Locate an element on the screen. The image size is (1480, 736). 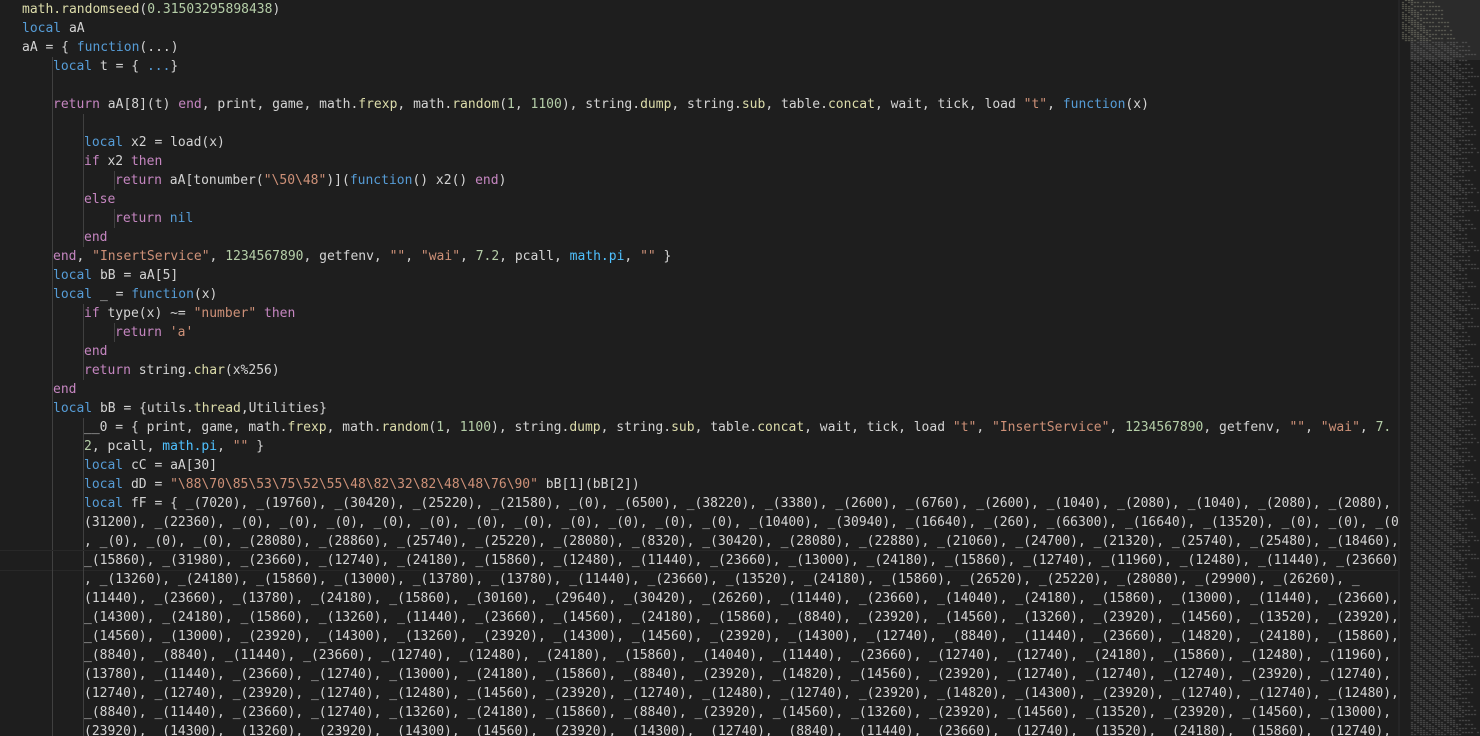
code-line: return string.char(x%256) is located at coordinates (700, 370).